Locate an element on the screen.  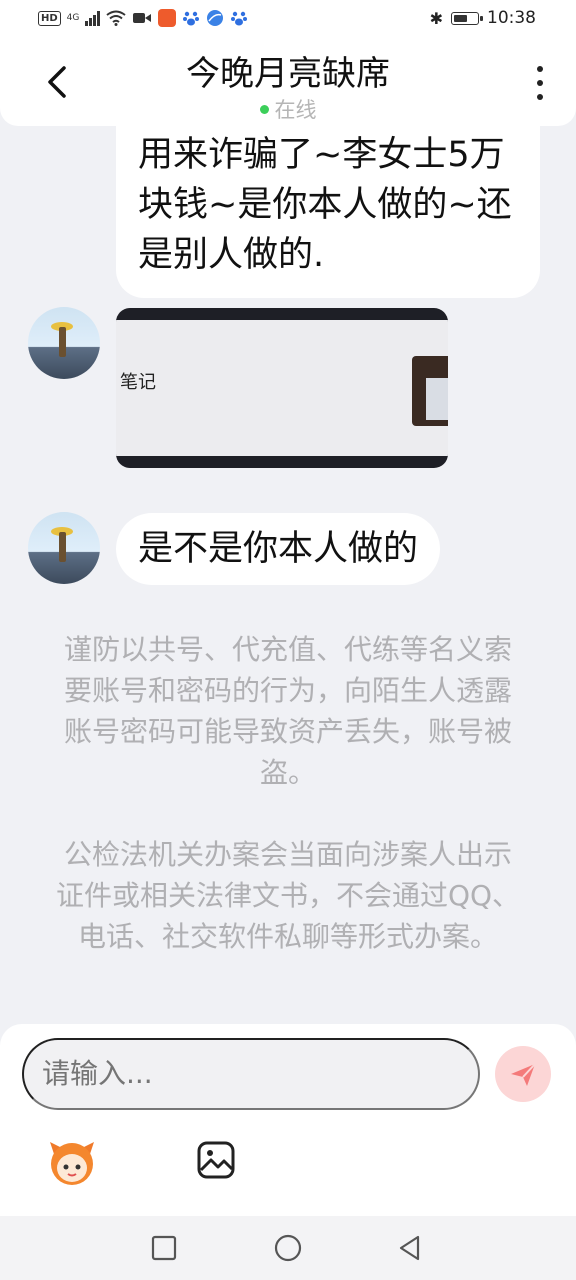
app-badge-icon is located at coordinates (167, 18).